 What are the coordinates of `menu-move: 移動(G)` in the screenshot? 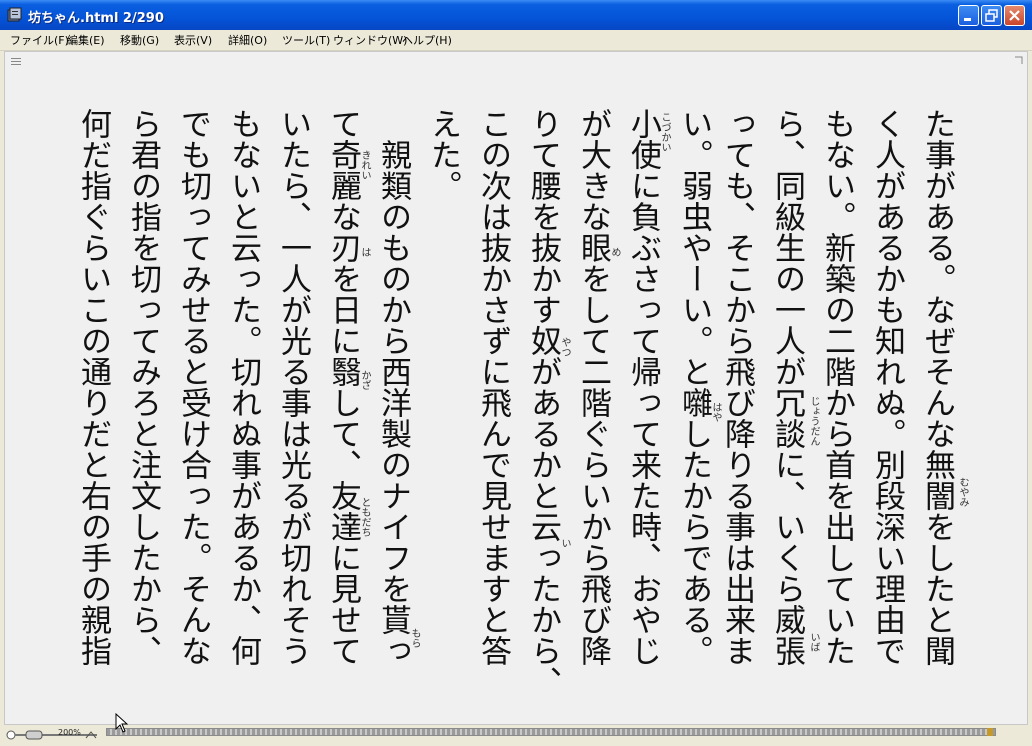 It's located at (139, 40).